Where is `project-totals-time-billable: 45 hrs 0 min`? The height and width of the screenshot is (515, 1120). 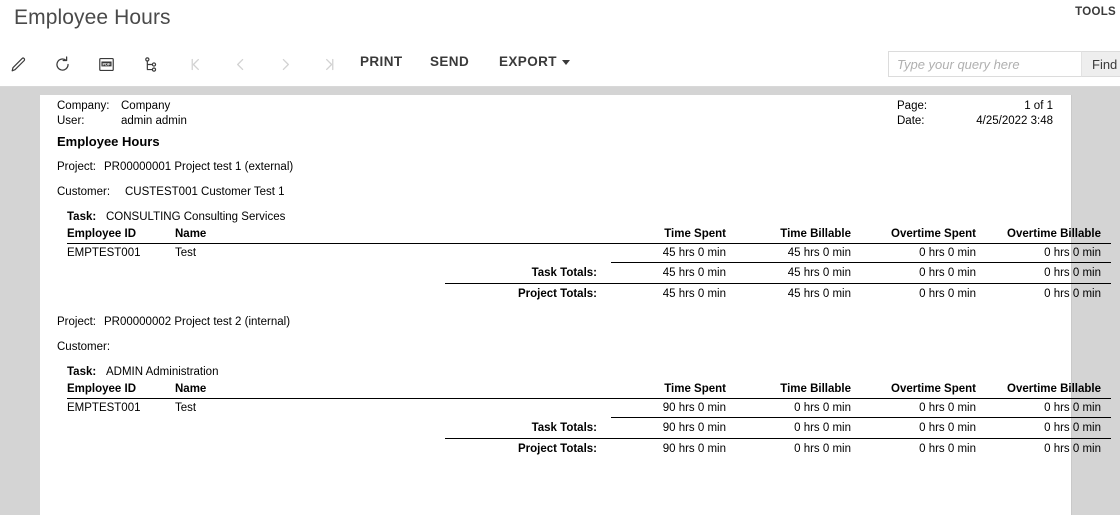 project-totals-time-billable: 45 hrs 0 min is located at coordinates (819, 294).